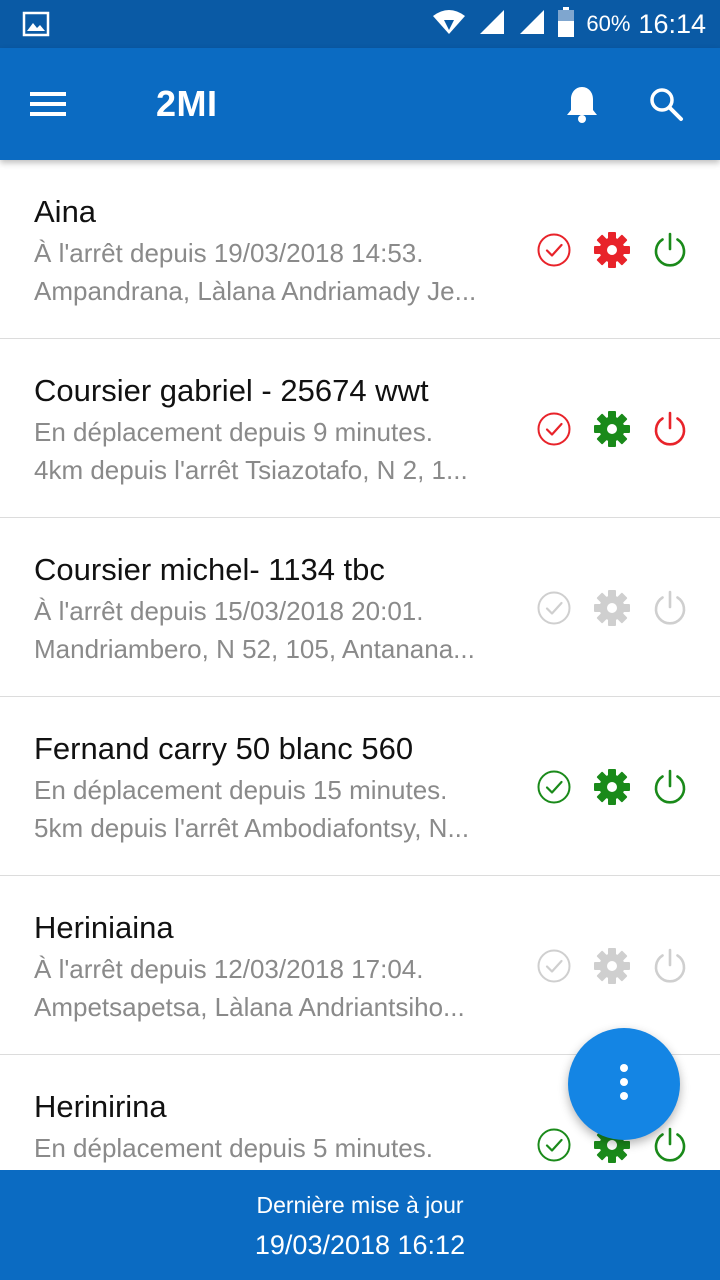  Describe the element at coordinates (231, 390) in the screenshot. I see `vehicle-name: Coursier gabriel - 25674 wwt` at that location.